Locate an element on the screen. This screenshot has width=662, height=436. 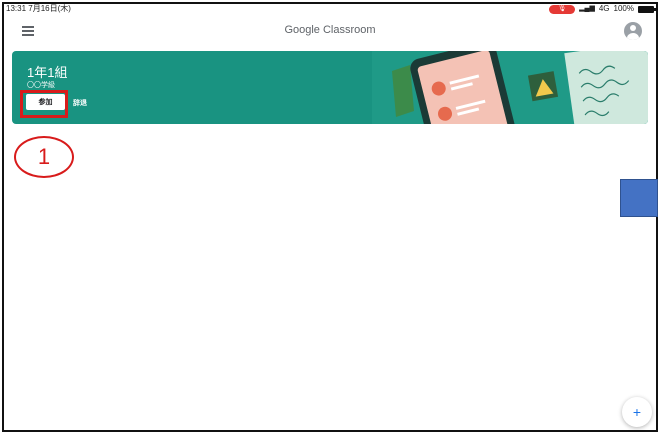
class-subtitle: 〇〇学級 is located at coordinates (41, 85).